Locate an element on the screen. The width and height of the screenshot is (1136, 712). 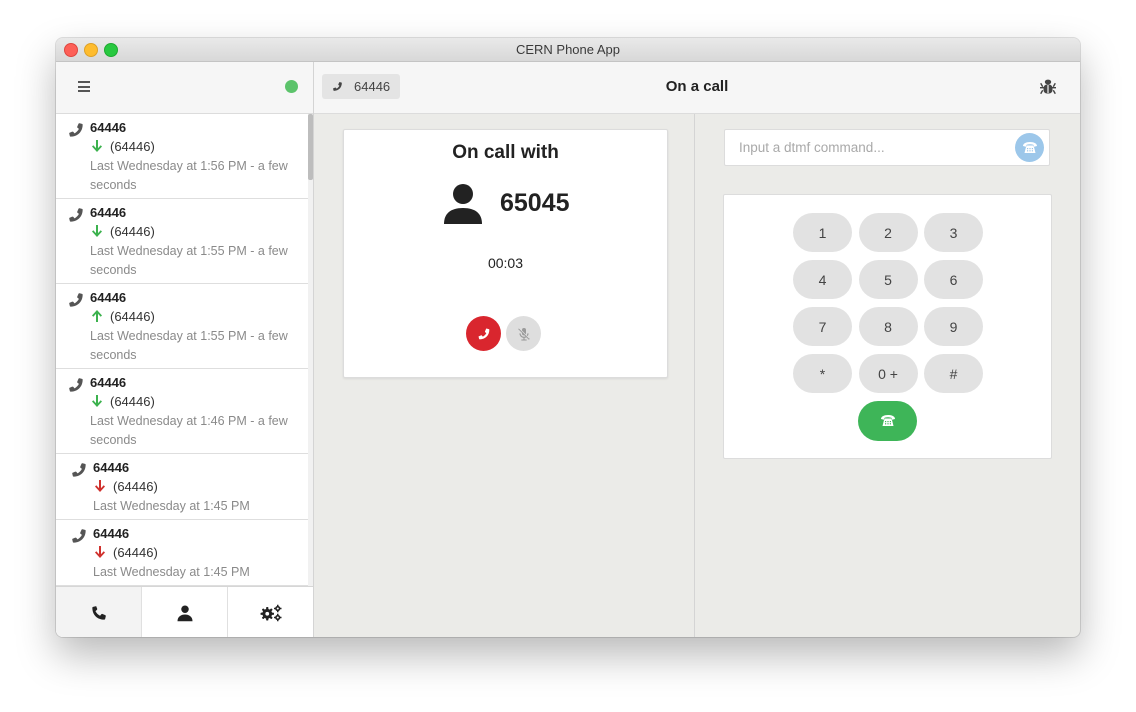
call-status-title: On a call is located at coordinates (697, 86).